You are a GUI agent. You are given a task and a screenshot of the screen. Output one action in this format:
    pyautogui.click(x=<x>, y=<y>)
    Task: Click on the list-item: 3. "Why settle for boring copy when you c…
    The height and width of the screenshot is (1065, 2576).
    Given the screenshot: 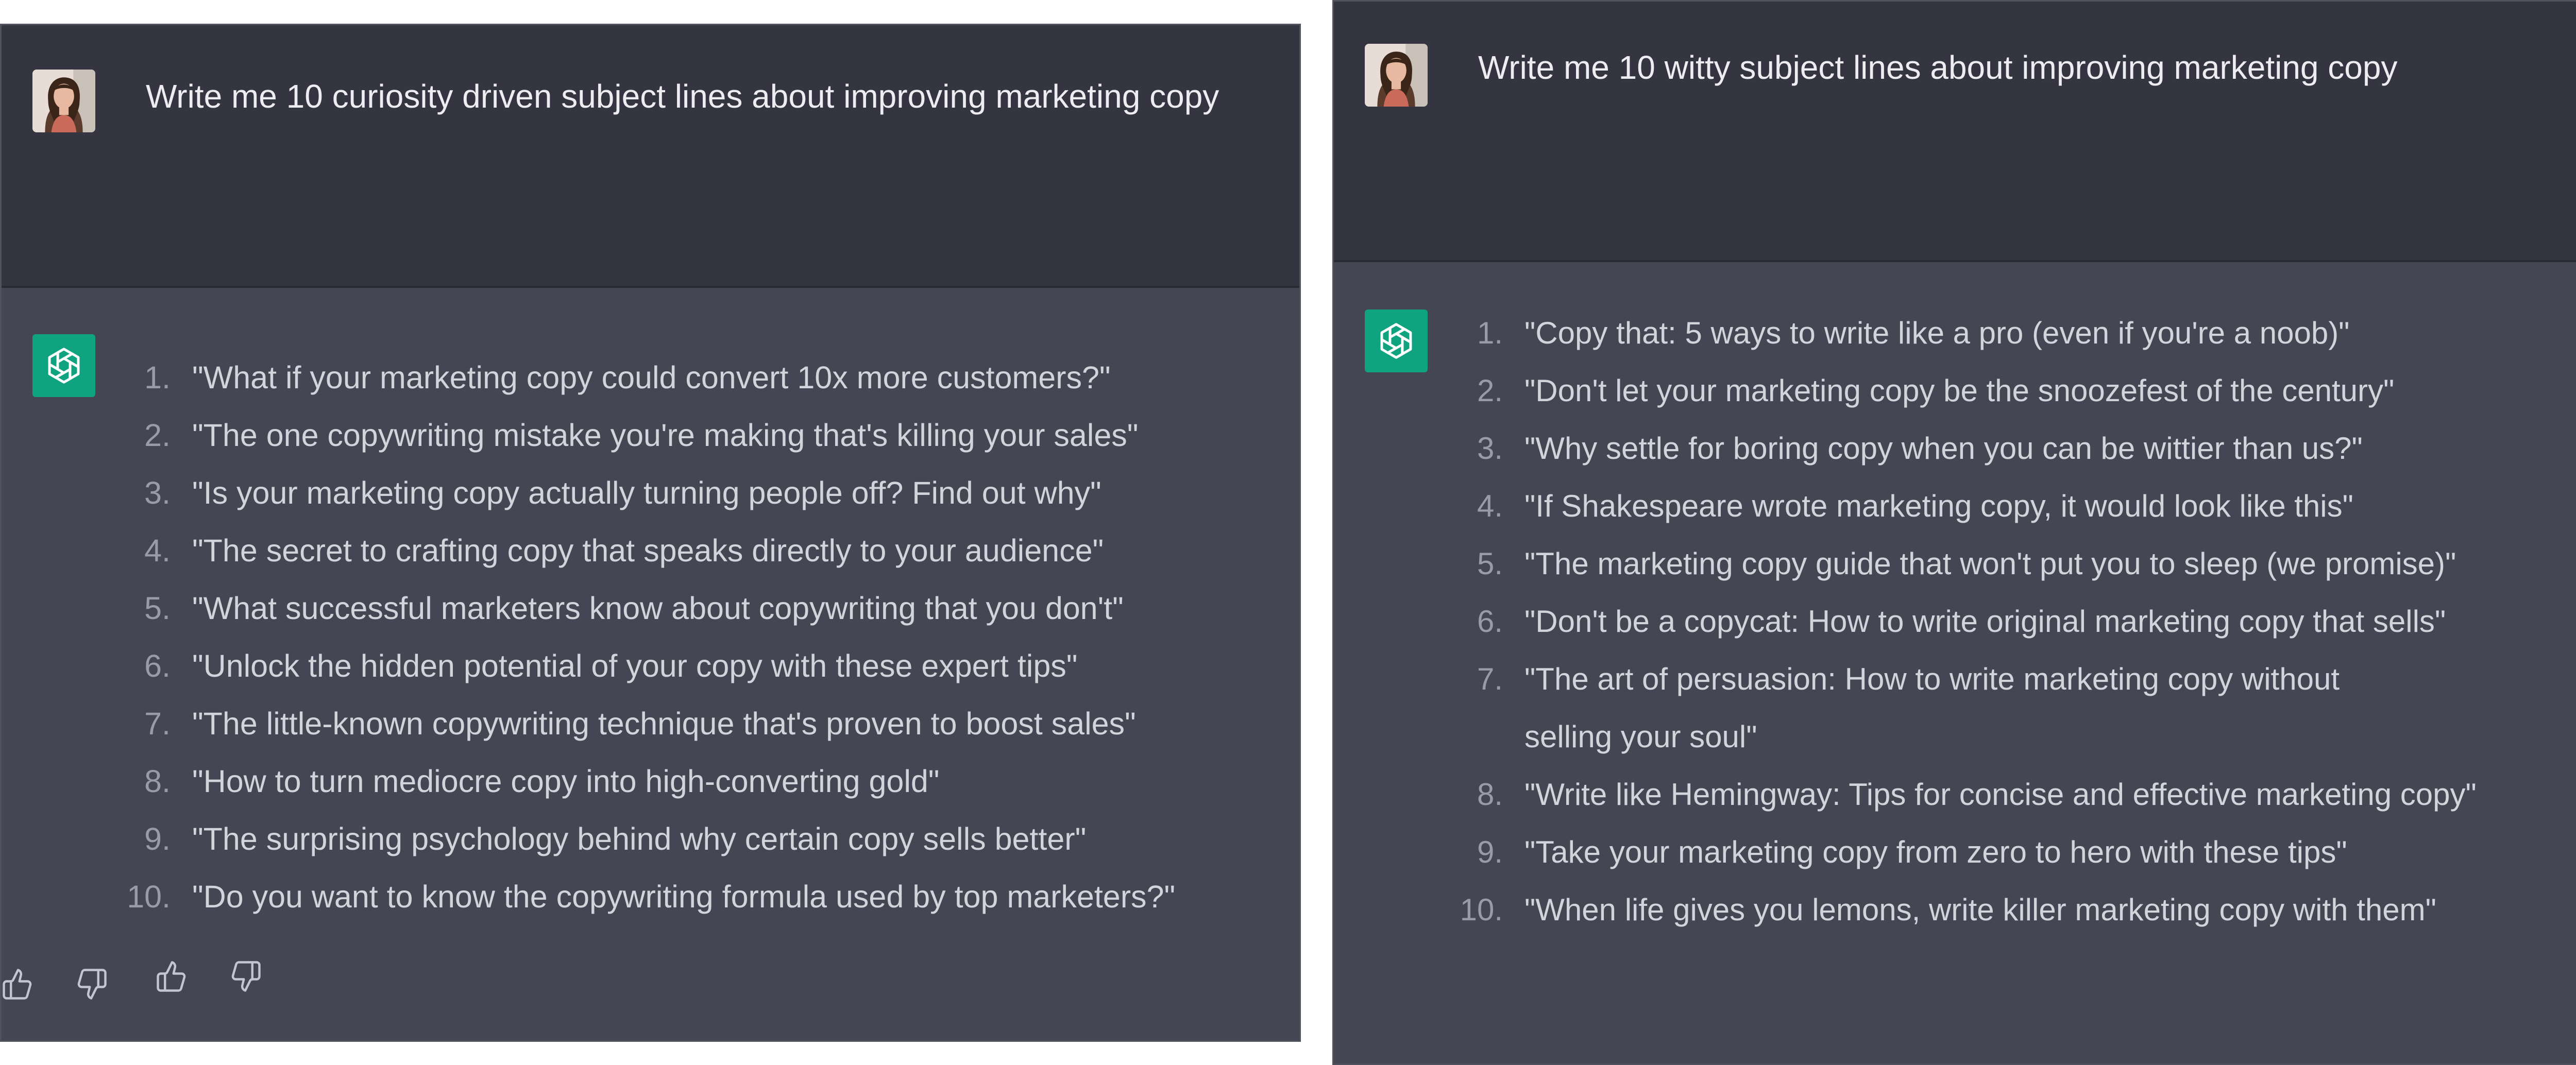 What is the action you would take?
    pyautogui.click(x=1906, y=448)
    